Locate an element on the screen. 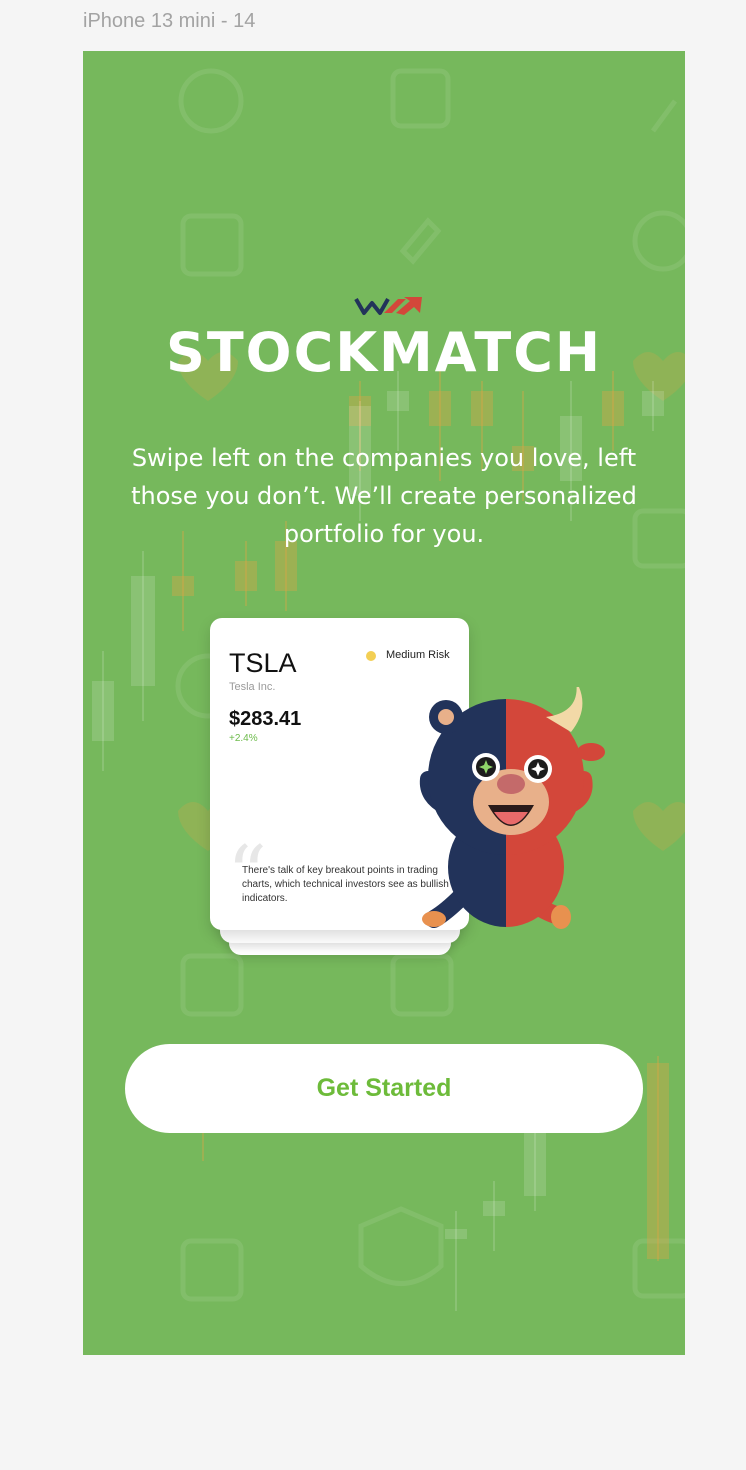  price-change: +2.4% is located at coordinates (243, 738).